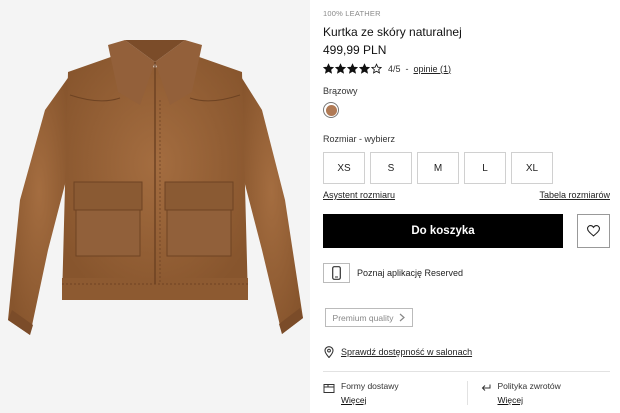 The width and height of the screenshot is (620, 413). I want to click on store-availability-link: Sprawdź dostępność w salonach, so click(406, 352).